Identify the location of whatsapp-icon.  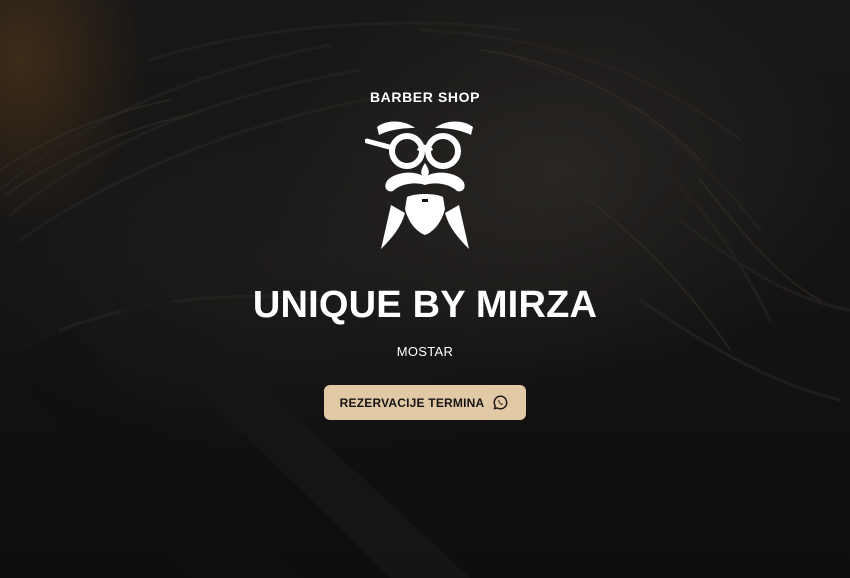
(500, 402).